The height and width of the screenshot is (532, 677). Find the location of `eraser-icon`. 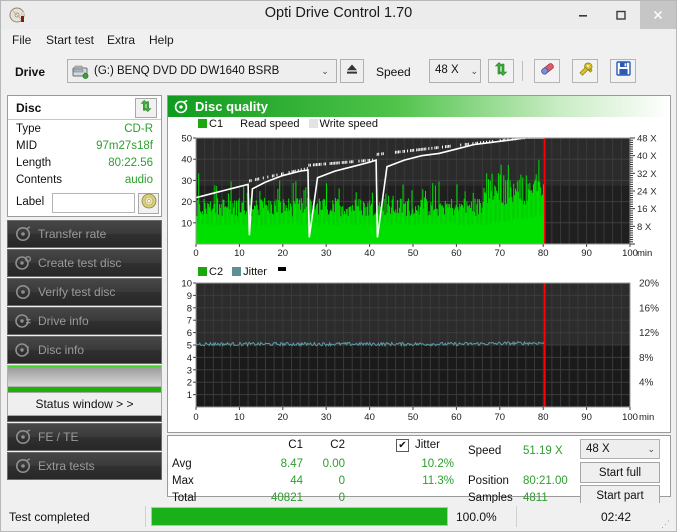

eraser-icon is located at coordinates (547, 71).